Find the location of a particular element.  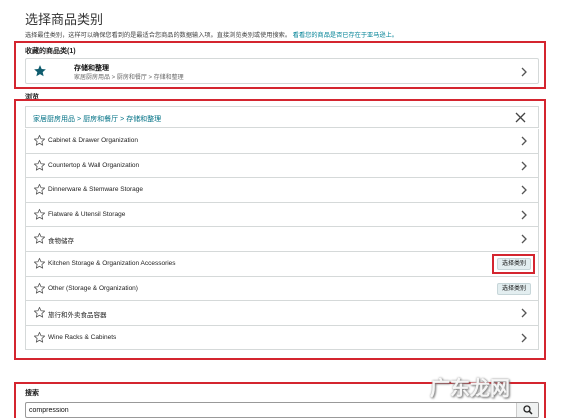

category-label: 旅行和外卖食品容器 is located at coordinates (77, 316).